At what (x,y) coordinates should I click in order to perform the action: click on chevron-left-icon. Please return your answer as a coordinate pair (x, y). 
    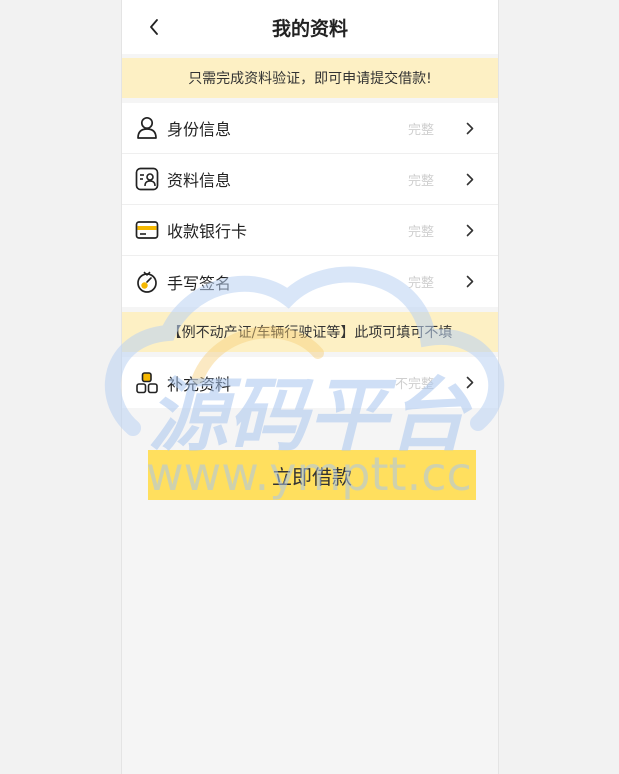
    Looking at the image, I should click on (154, 27).